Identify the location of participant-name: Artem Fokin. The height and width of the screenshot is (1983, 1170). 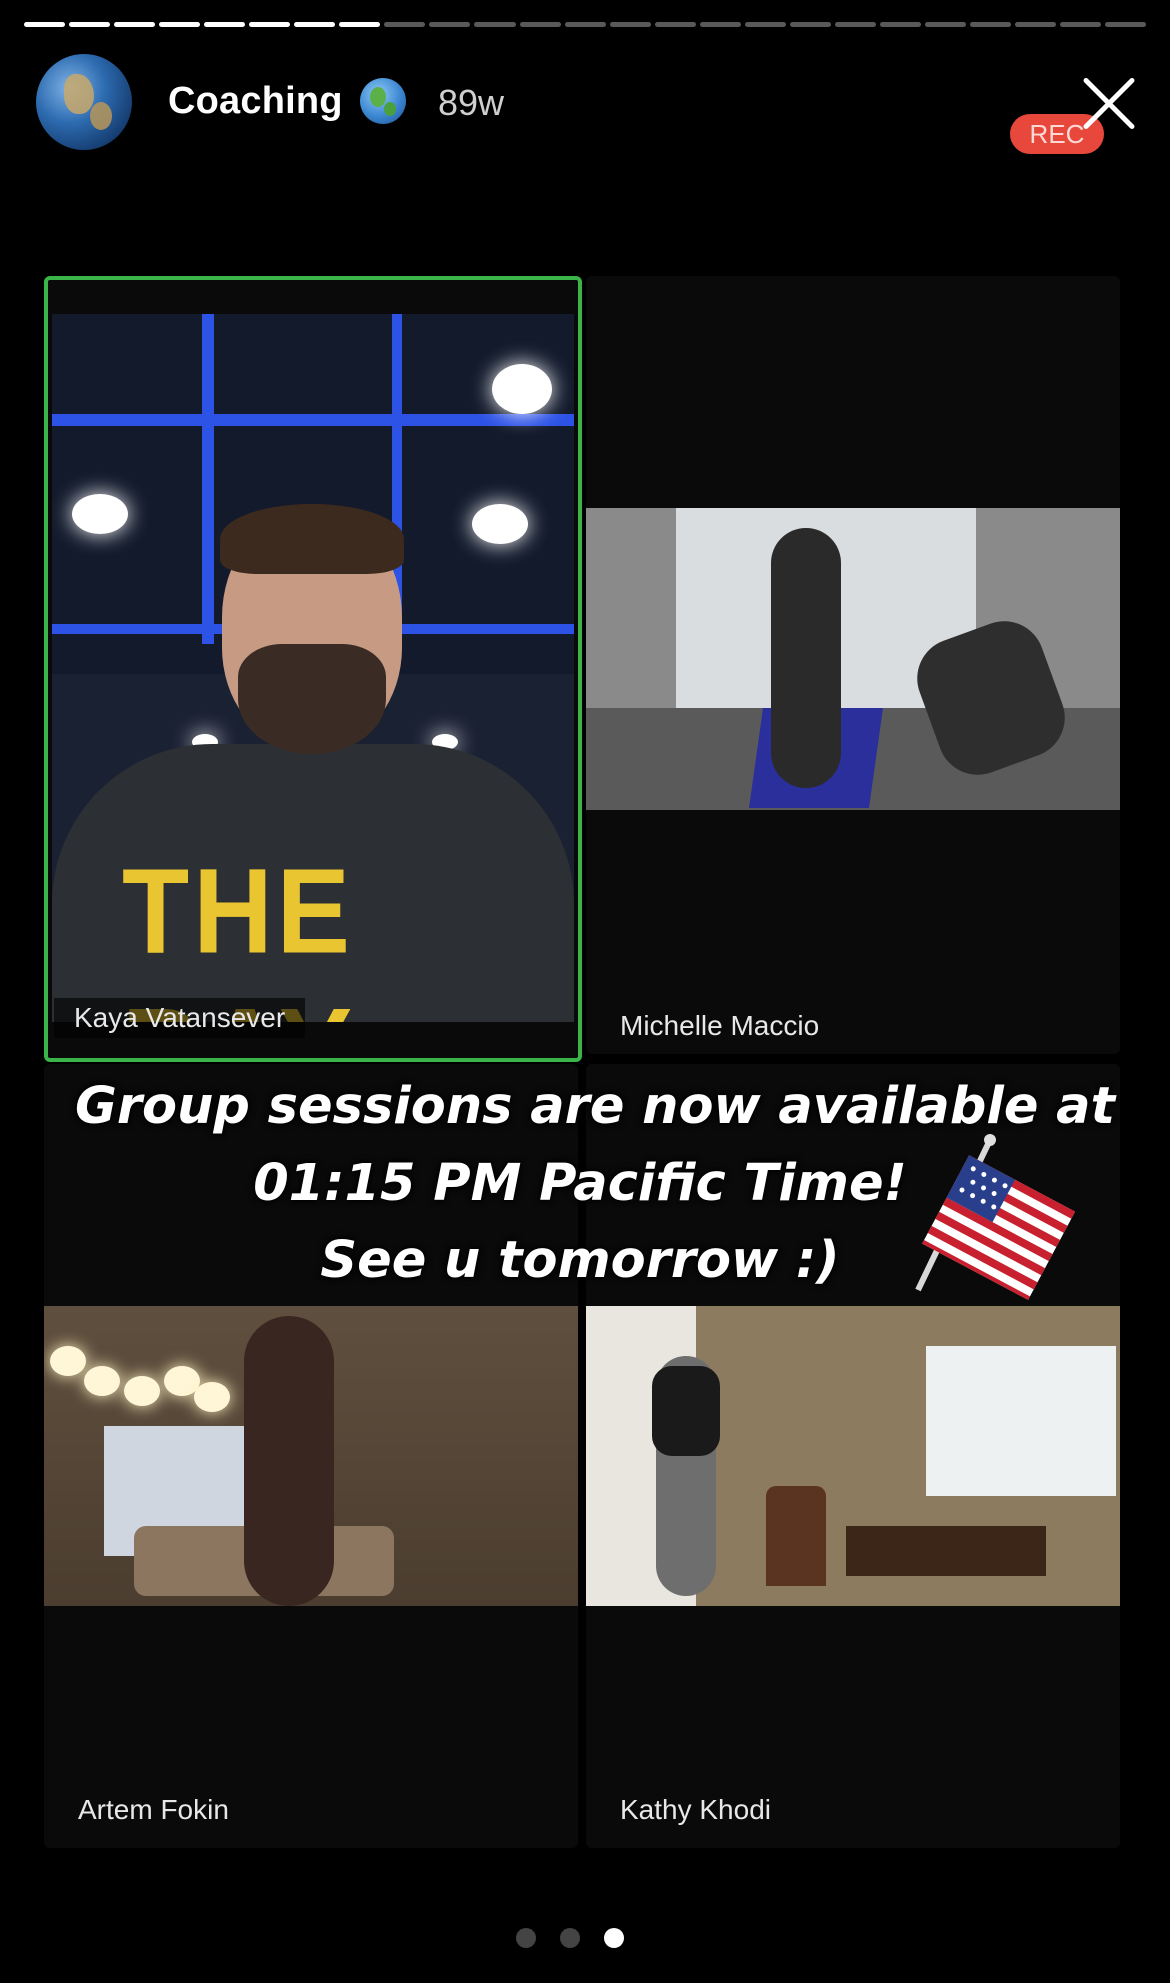
(153, 1809).